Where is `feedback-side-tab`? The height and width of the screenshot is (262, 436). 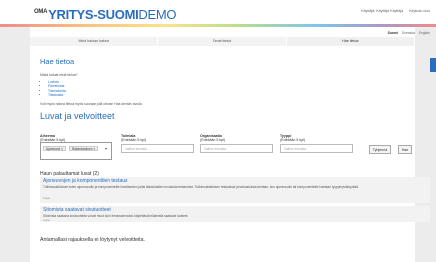 feedback-side-tab is located at coordinates (433, 65).